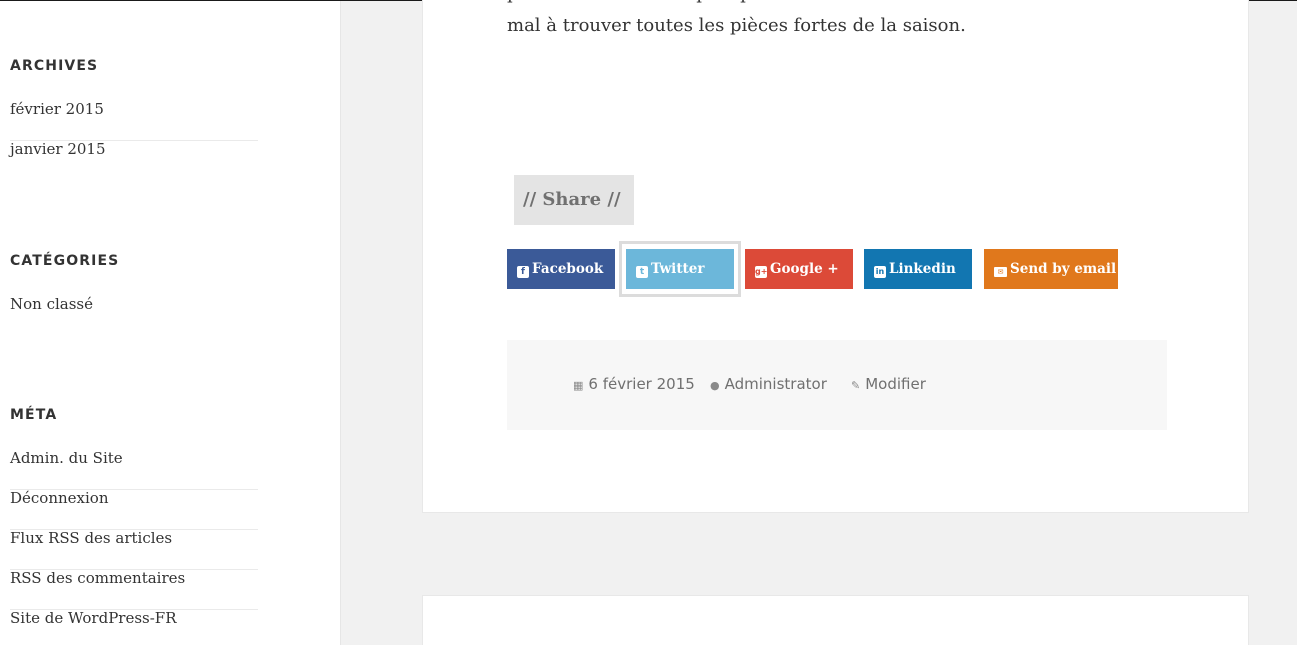 The image size is (1297, 645). Describe the element at coordinates (1063, 269) in the screenshot. I see `email-label: Send by email` at that location.